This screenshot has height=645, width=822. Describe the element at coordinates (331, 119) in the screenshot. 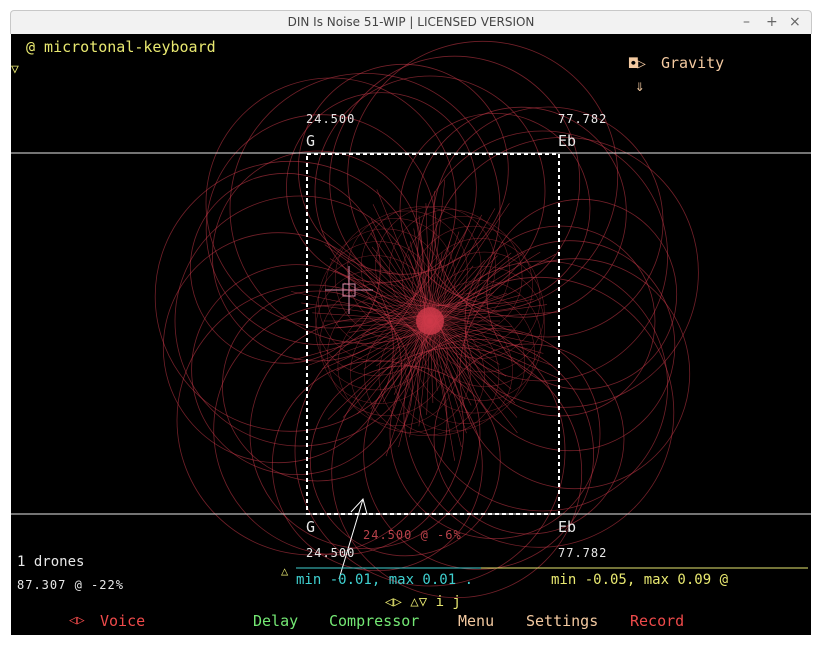

I see `top-left-value: 24.500` at that location.